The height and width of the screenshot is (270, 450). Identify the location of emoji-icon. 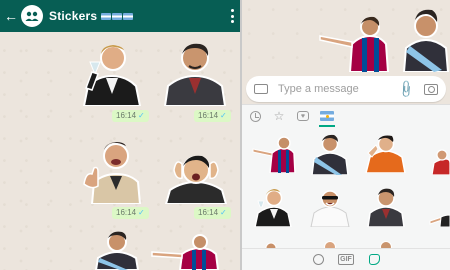
(318, 259).